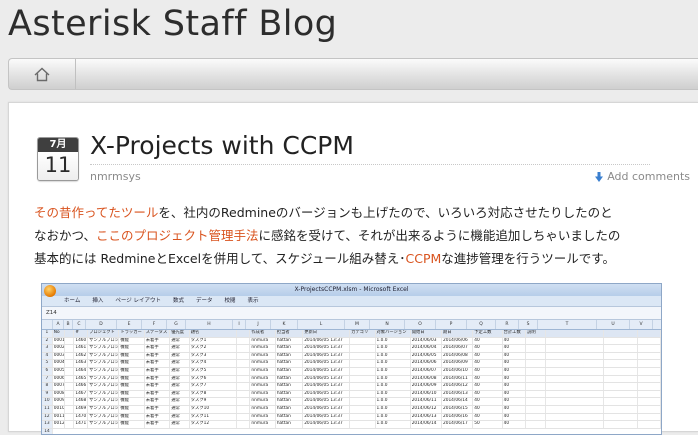 Image resolution: width=698 pixels, height=435 pixels. Describe the element at coordinates (426, 356) in the screenshot. I see `excel-cell: 2014/06/05` at that location.